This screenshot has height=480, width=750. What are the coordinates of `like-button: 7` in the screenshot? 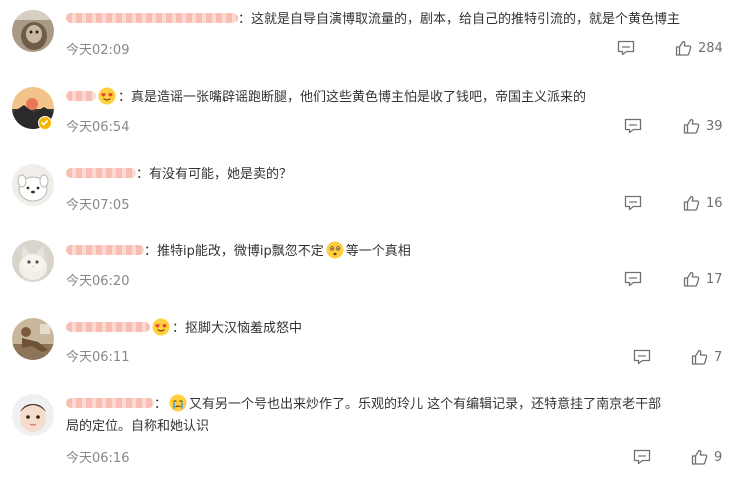 It's located at (706, 357).